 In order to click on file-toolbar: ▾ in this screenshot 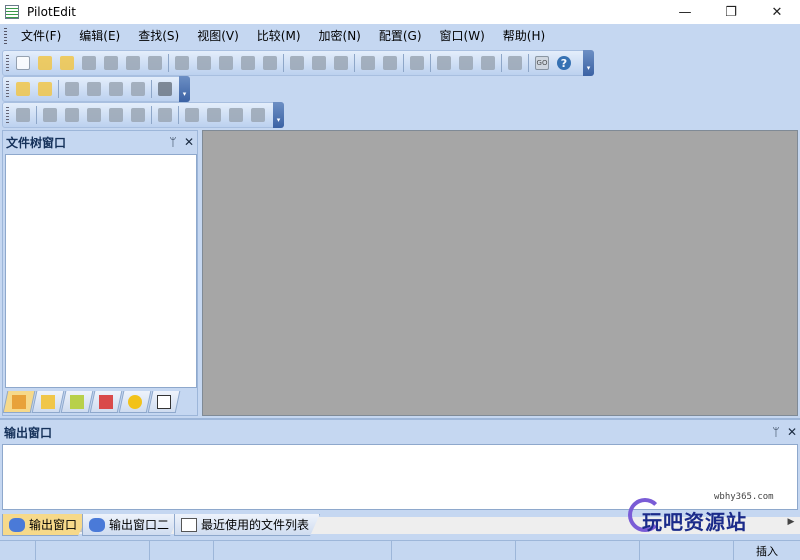, I will do `click(96, 89)`.